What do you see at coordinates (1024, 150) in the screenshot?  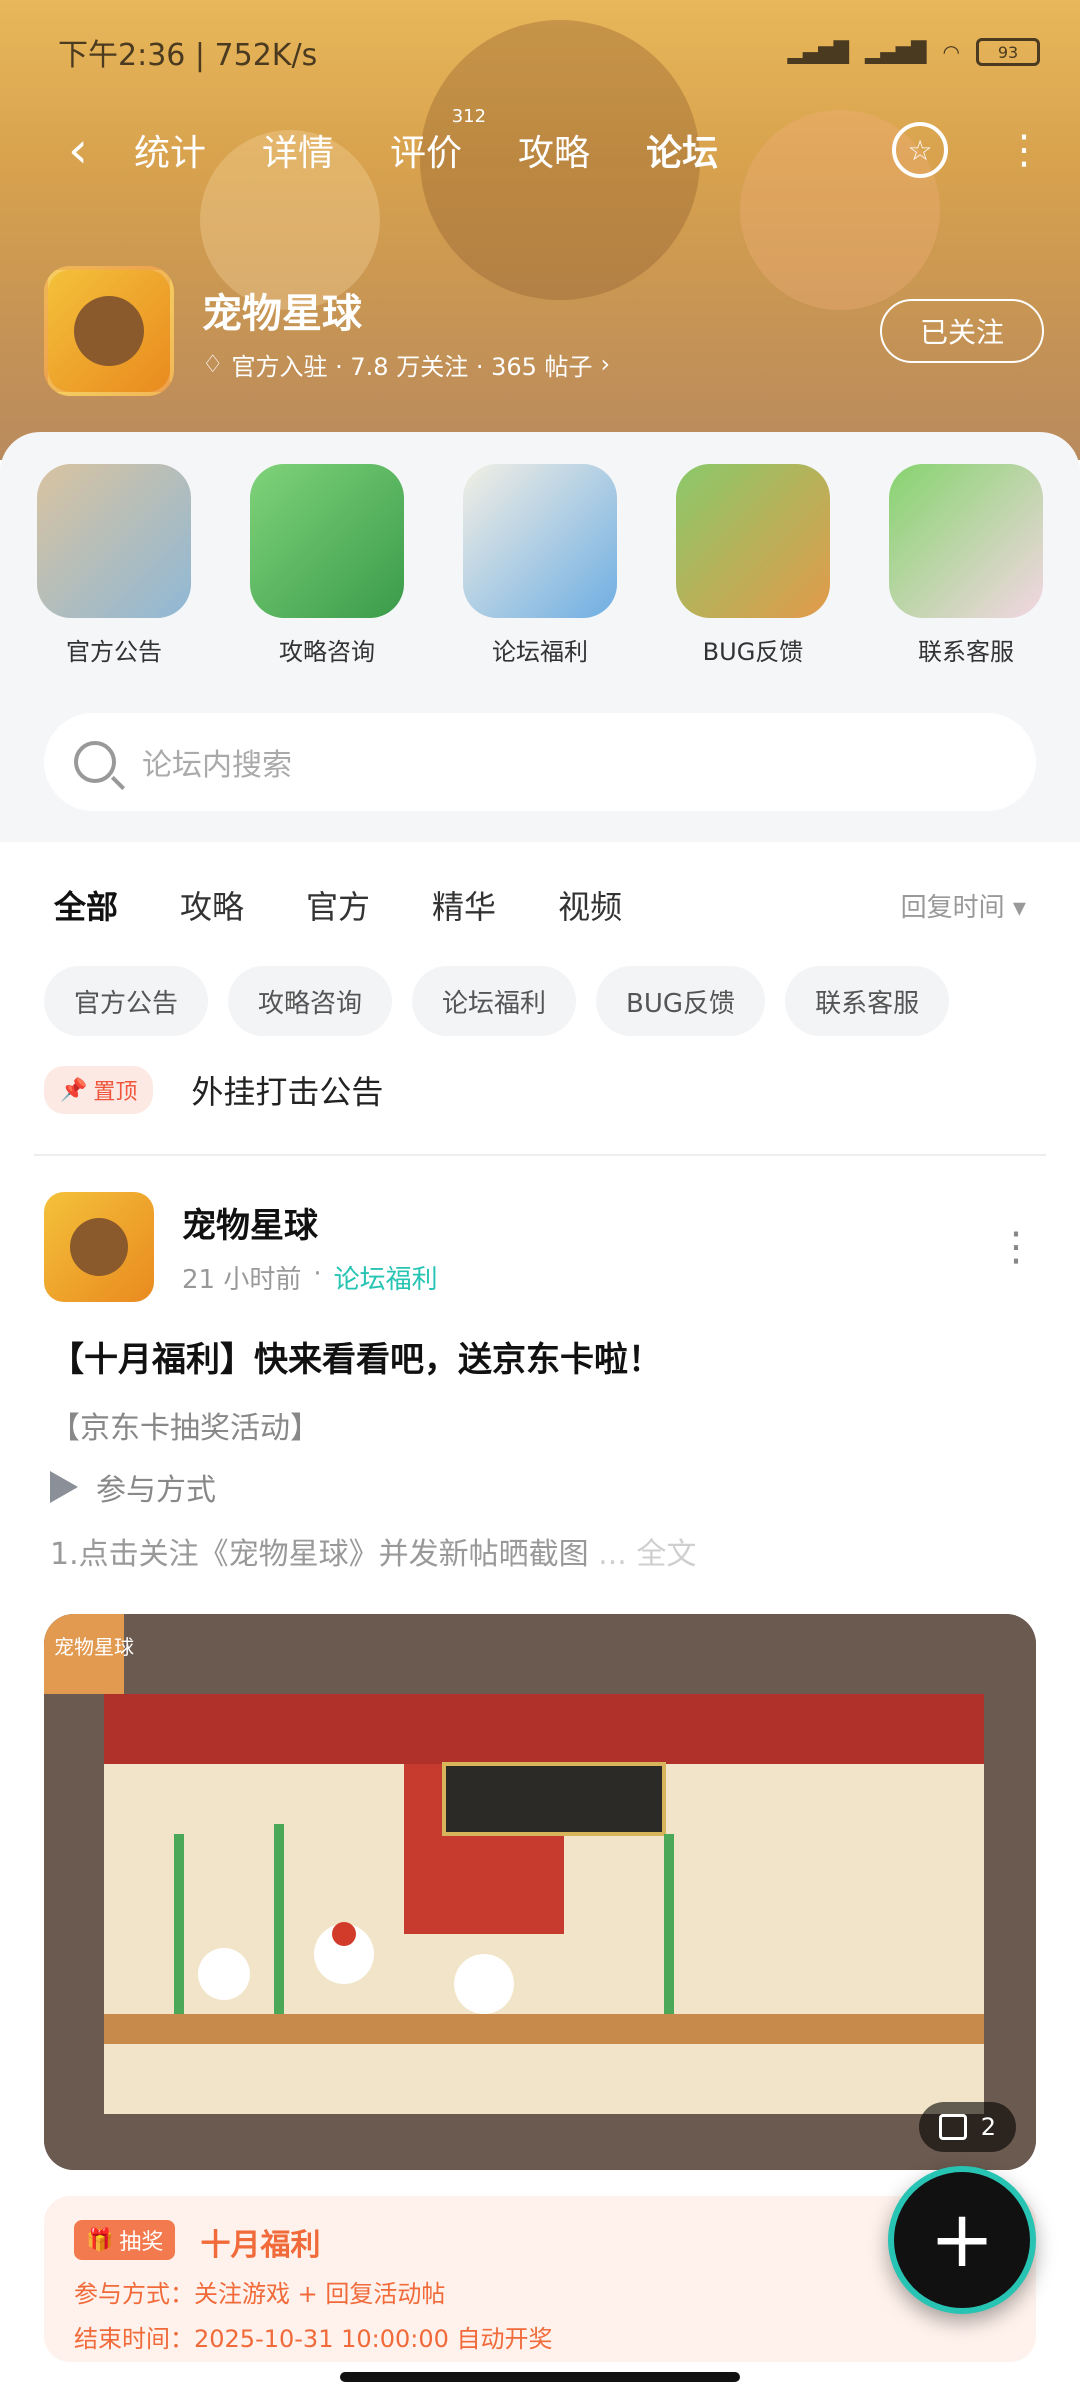 I see `more-vertical-icon: ⋮` at bounding box center [1024, 150].